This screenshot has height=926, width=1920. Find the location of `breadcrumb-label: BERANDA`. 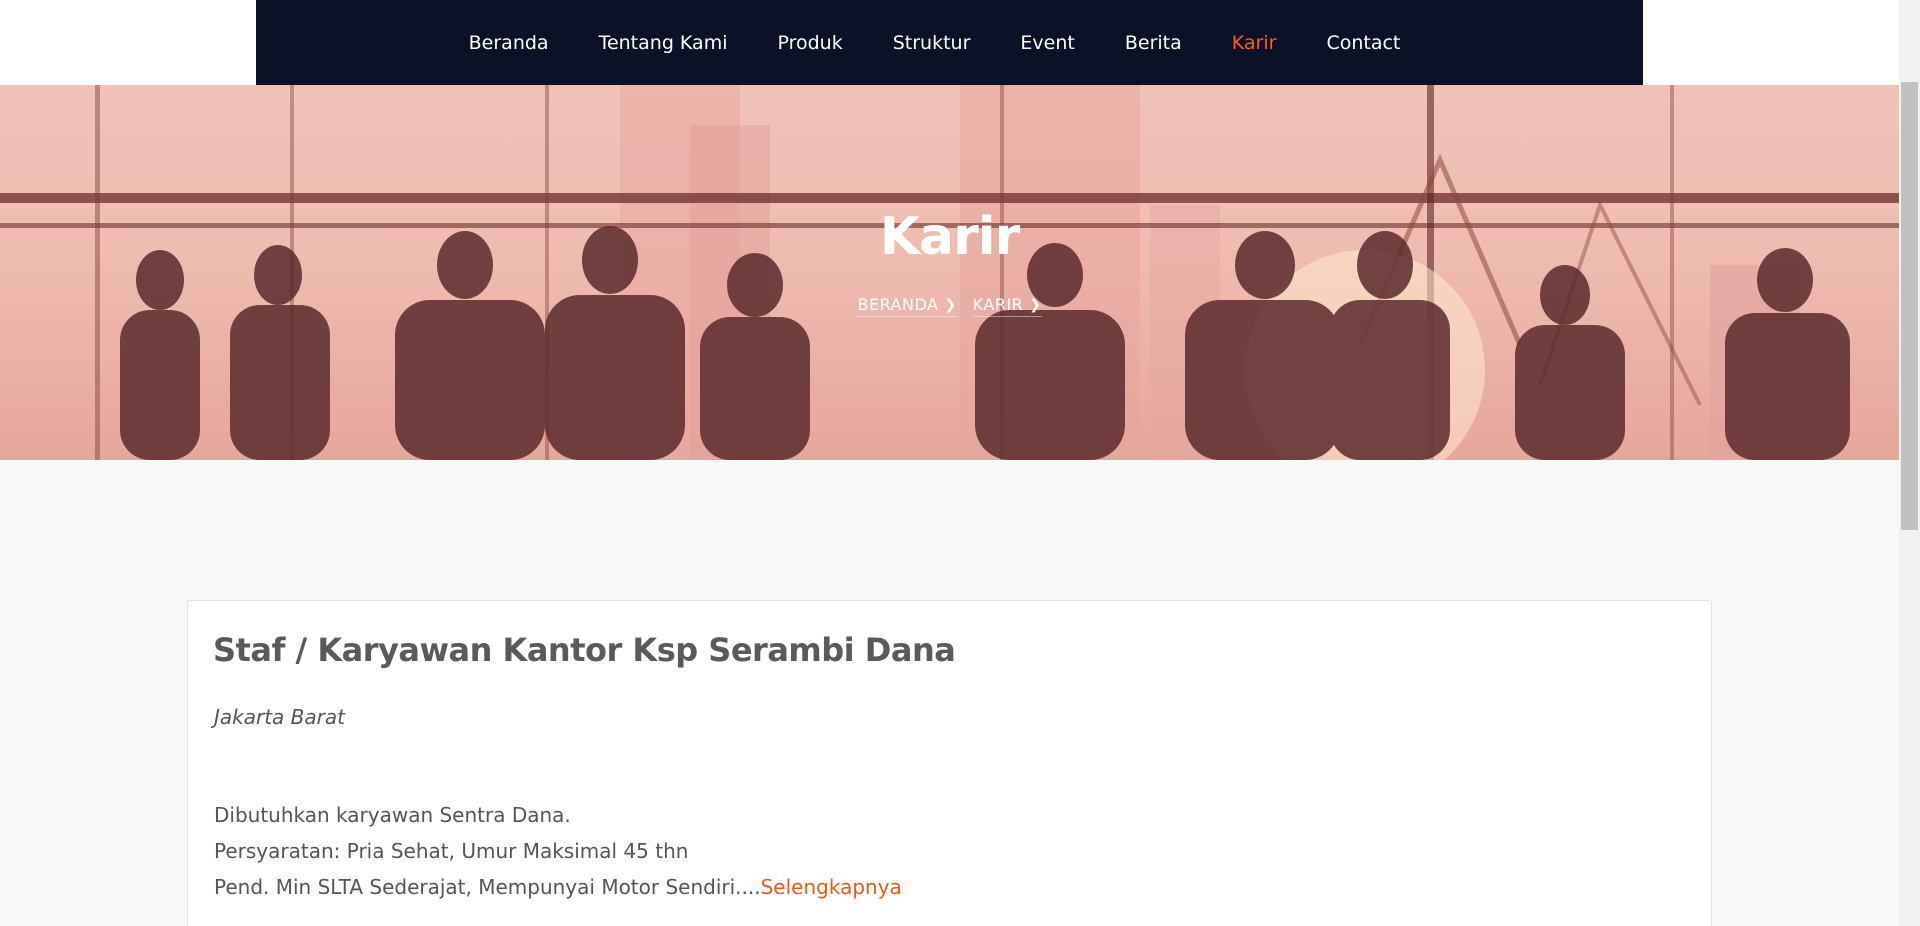

breadcrumb-label: BERANDA is located at coordinates (898, 304).